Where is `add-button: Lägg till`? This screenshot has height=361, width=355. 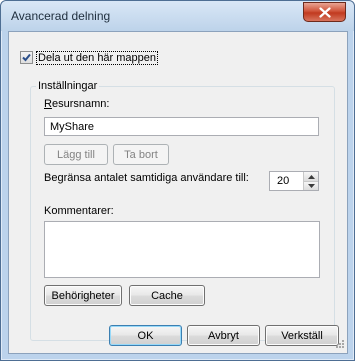
add-button: Lägg till is located at coordinates (76, 154).